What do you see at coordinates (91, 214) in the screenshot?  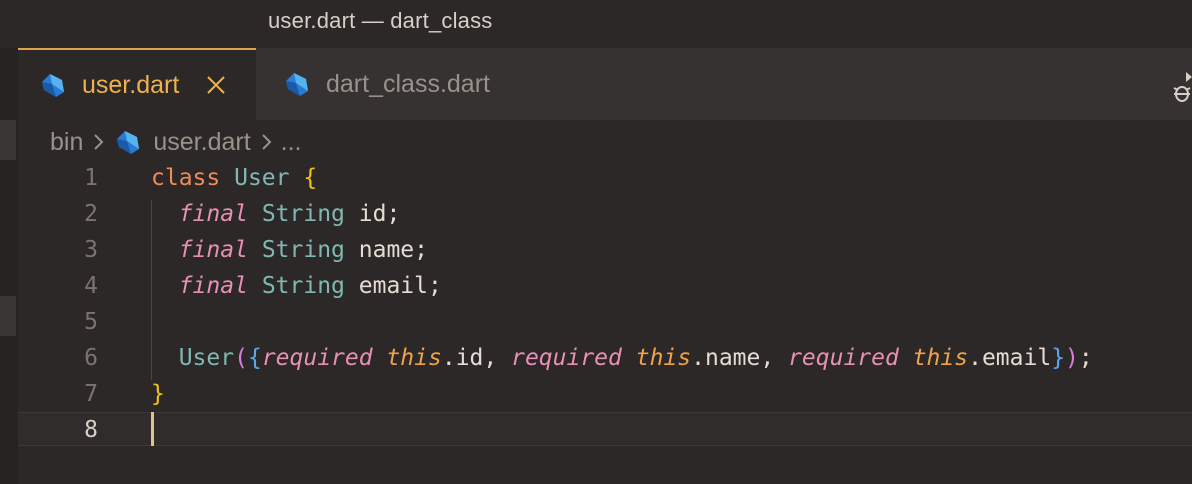 I see `line-number: 2` at bounding box center [91, 214].